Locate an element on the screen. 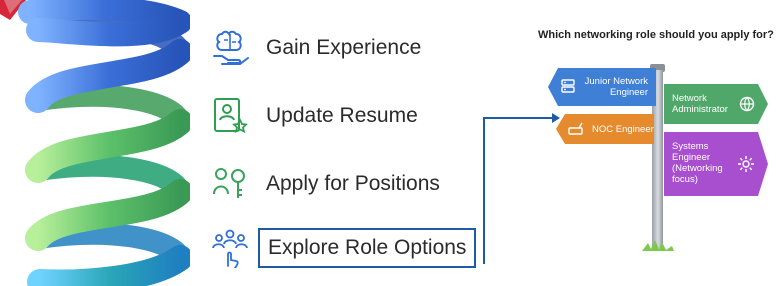 The height and width of the screenshot is (286, 779). sign-network-administrator: Network Administrator is located at coordinates (716, 104).